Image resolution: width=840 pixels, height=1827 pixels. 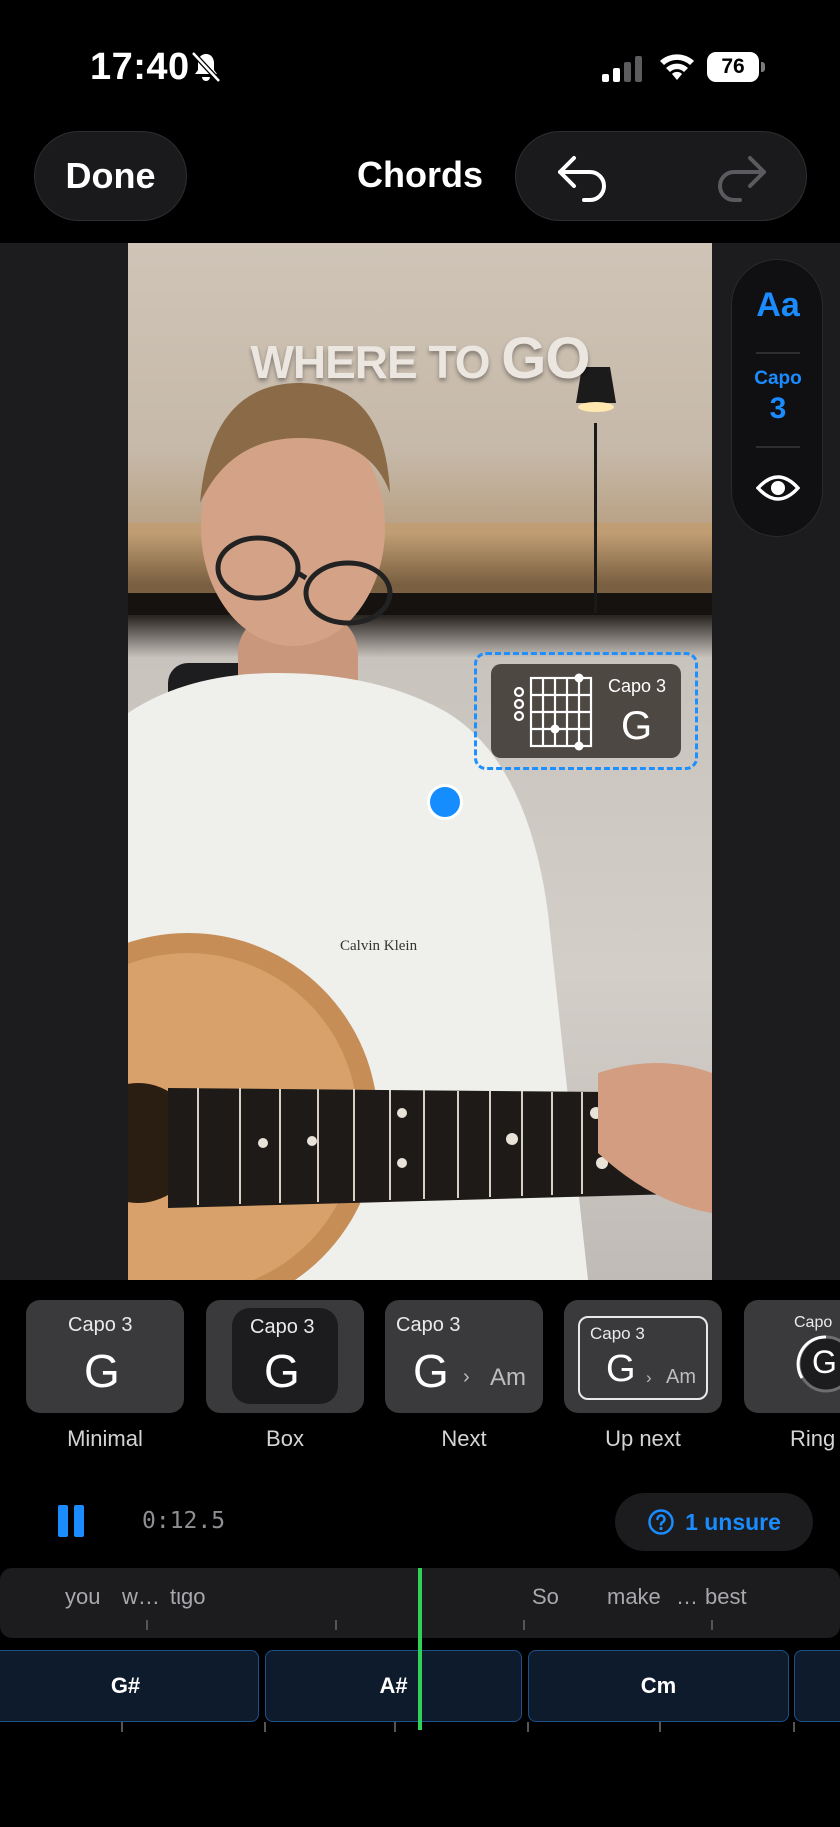 I want to click on style-card-next: Capo 3 G › Am, so click(x=464, y=1356).